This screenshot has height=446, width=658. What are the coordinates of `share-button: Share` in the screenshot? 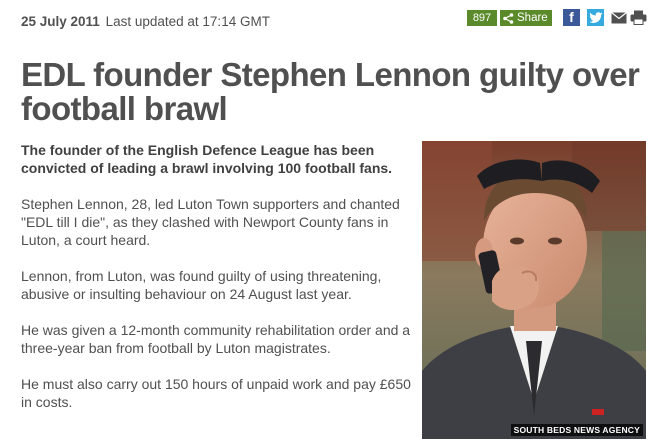 It's located at (526, 18).